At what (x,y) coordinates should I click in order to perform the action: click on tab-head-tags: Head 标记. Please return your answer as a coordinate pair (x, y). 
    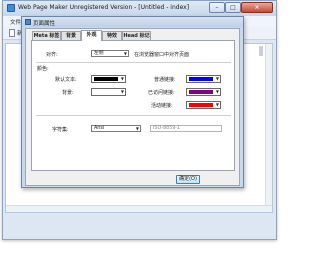
    Looking at the image, I should click on (136, 35).